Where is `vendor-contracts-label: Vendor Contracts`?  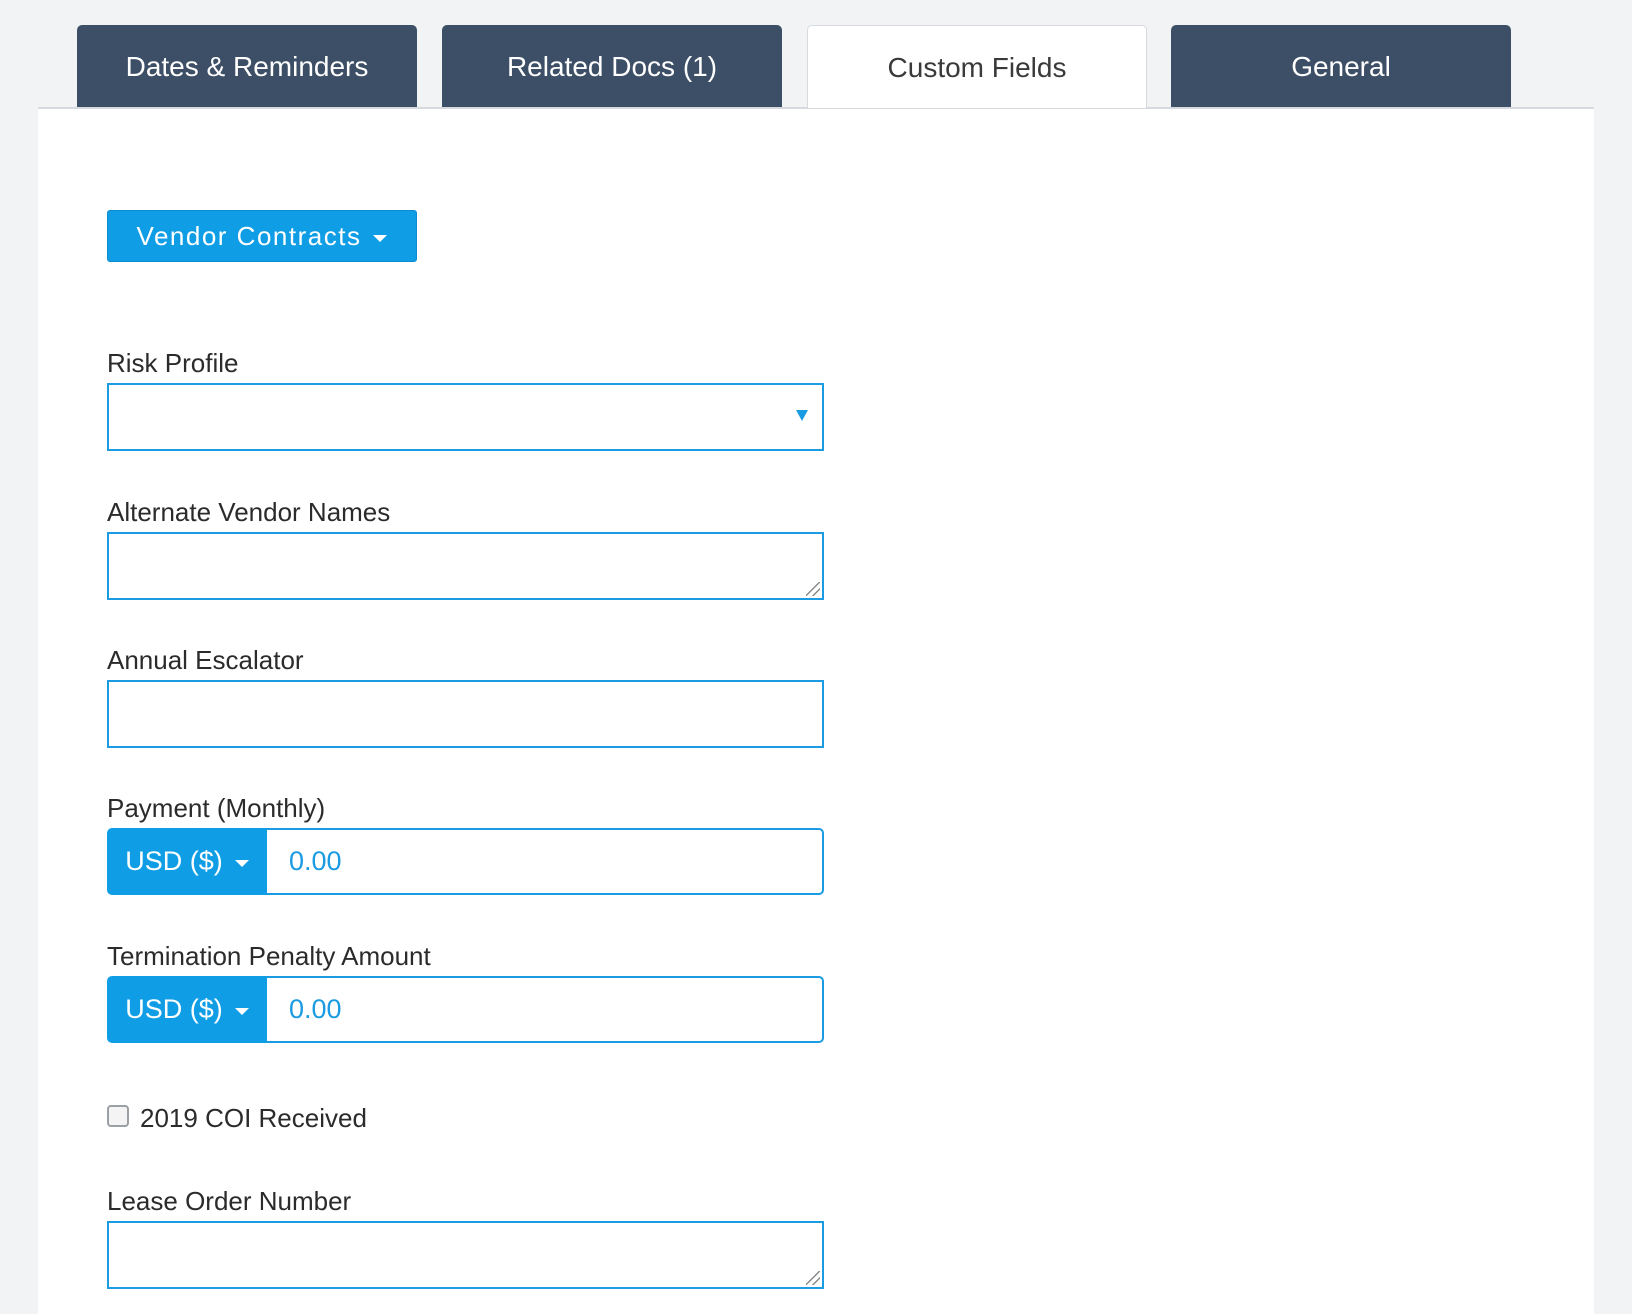 vendor-contracts-label: Vendor Contracts is located at coordinates (249, 235).